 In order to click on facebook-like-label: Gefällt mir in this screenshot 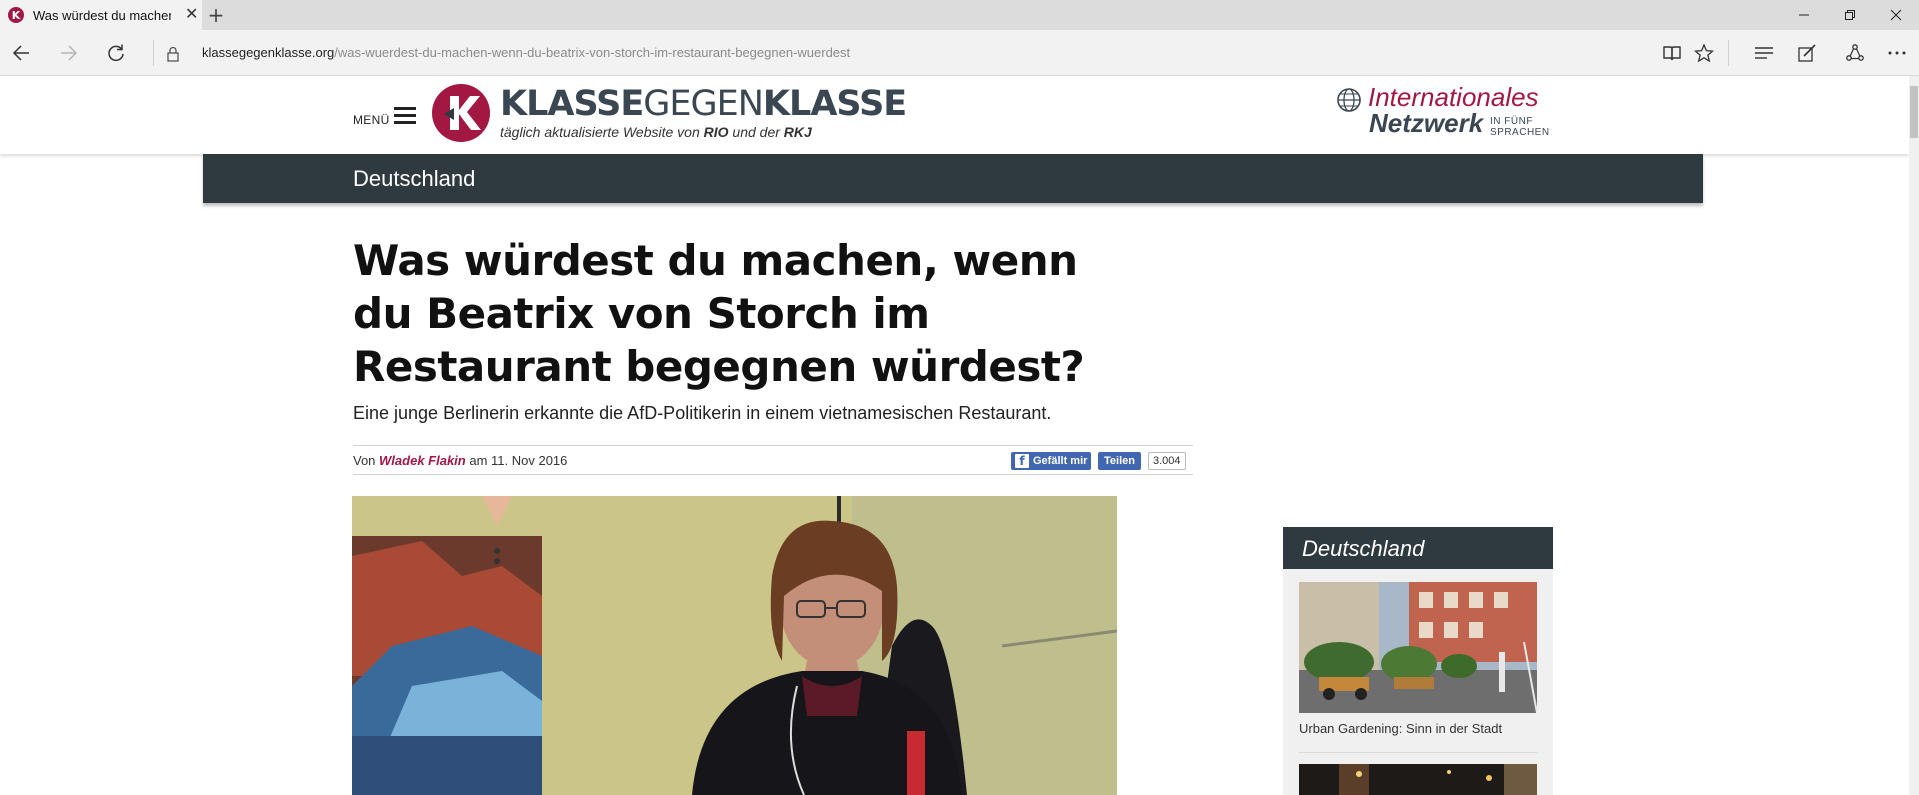, I will do `click(1060, 461)`.